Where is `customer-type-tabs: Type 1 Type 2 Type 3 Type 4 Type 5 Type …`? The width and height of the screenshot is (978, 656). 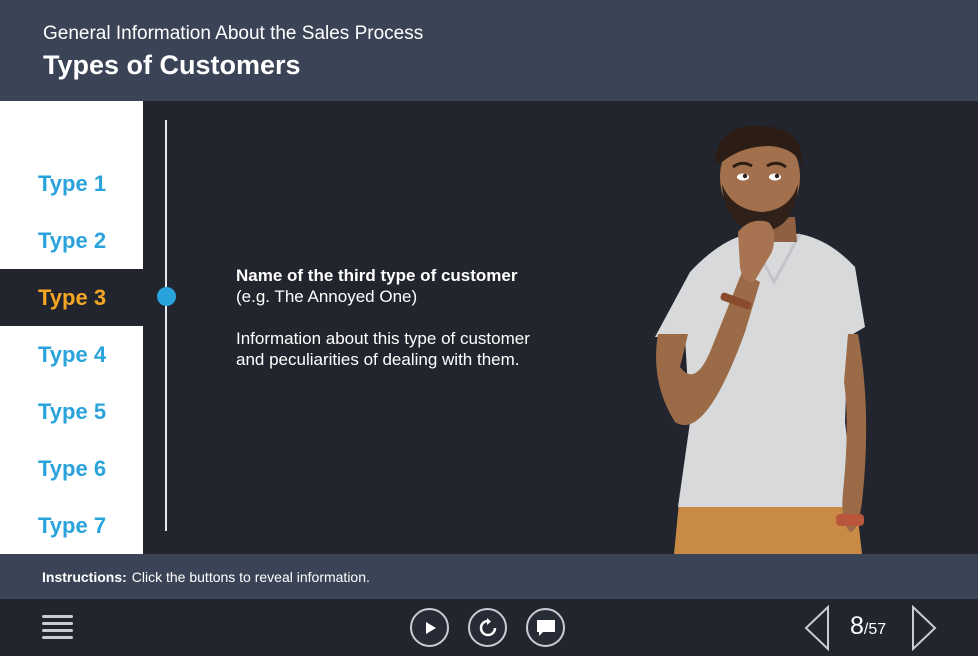 customer-type-tabs: Type 1 Type 2 Type 3 Type 4 Type 5 Type … is located at coordinates (71, 327).